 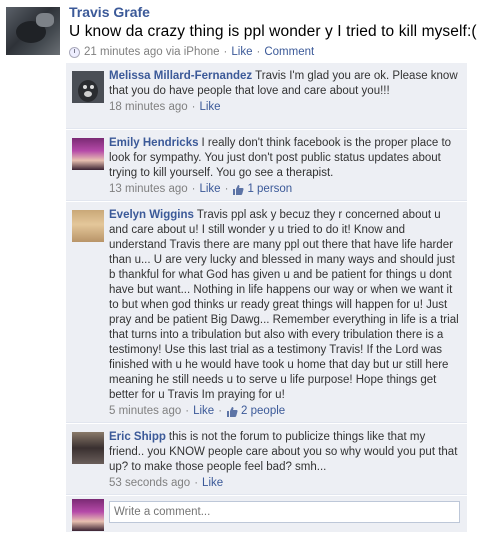 What do you see at coordinates (74, 52) in the screenshot?
I see `clock-icon` at bounding box center [74, 52].